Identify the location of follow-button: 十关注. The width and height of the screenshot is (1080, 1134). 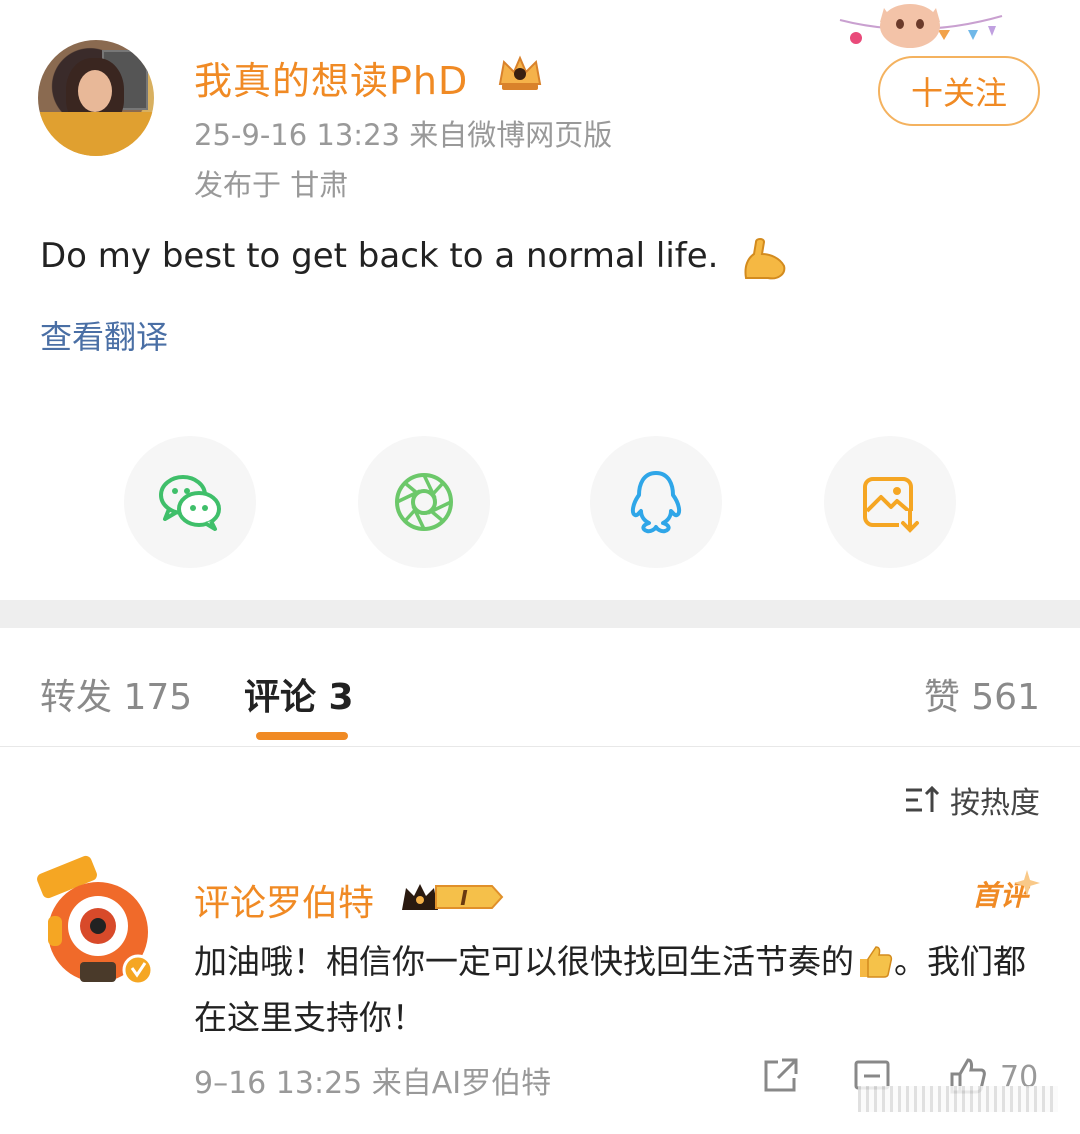
(959, 91).